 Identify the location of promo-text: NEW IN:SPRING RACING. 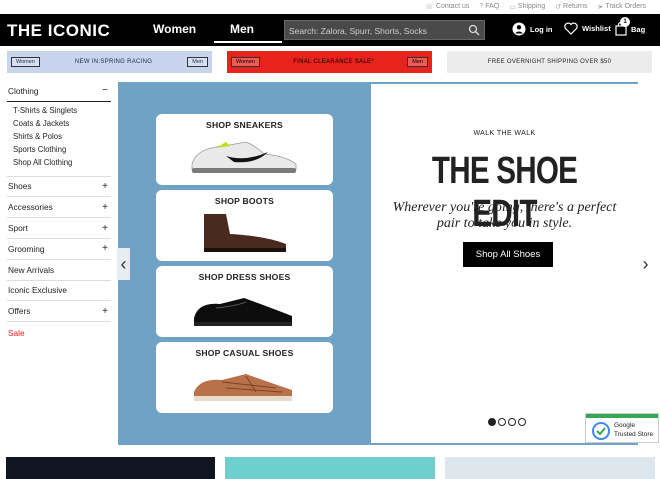
(113, 62).